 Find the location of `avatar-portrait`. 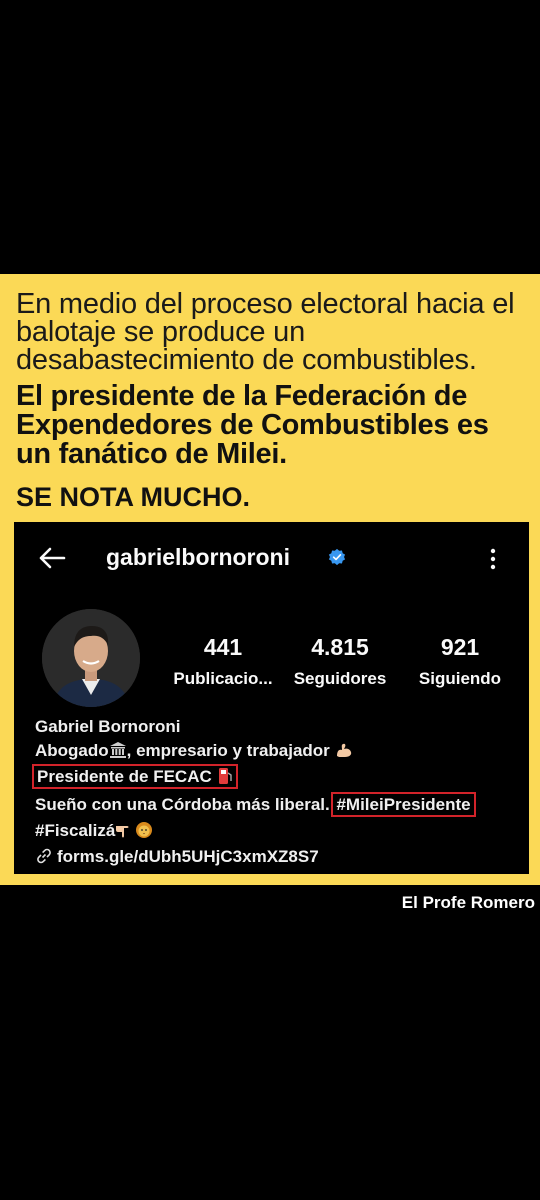

avatar-portrait is located at coordinates (91, 658).